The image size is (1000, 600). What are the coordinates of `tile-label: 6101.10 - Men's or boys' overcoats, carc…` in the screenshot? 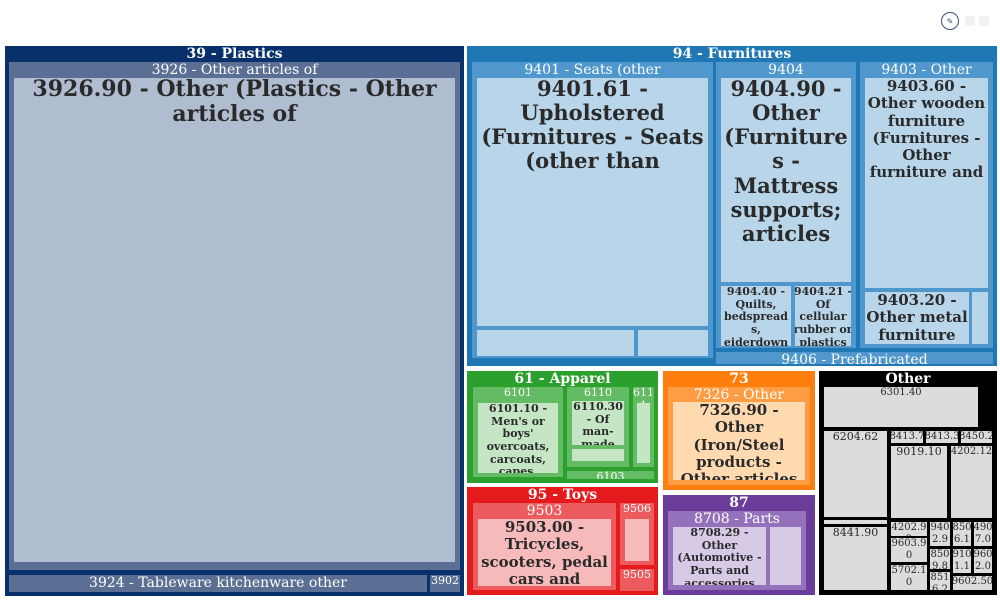 It's located at (518, 438).